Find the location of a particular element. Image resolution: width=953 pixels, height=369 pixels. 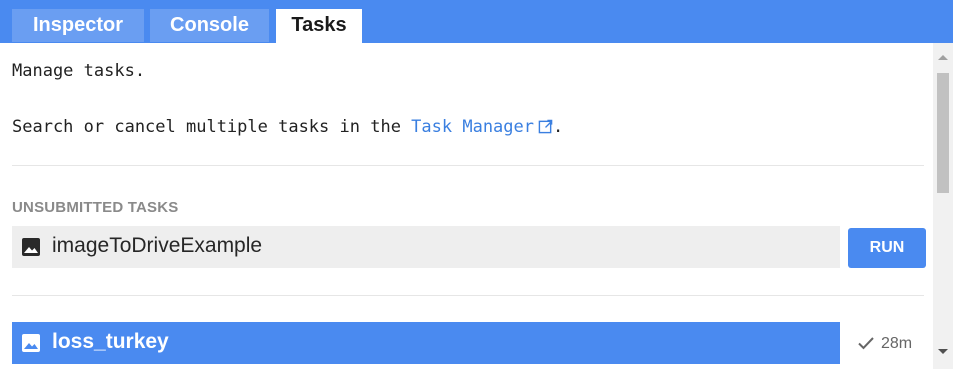

intro-text: Manage tasks. is located at coordinates (79, 71).